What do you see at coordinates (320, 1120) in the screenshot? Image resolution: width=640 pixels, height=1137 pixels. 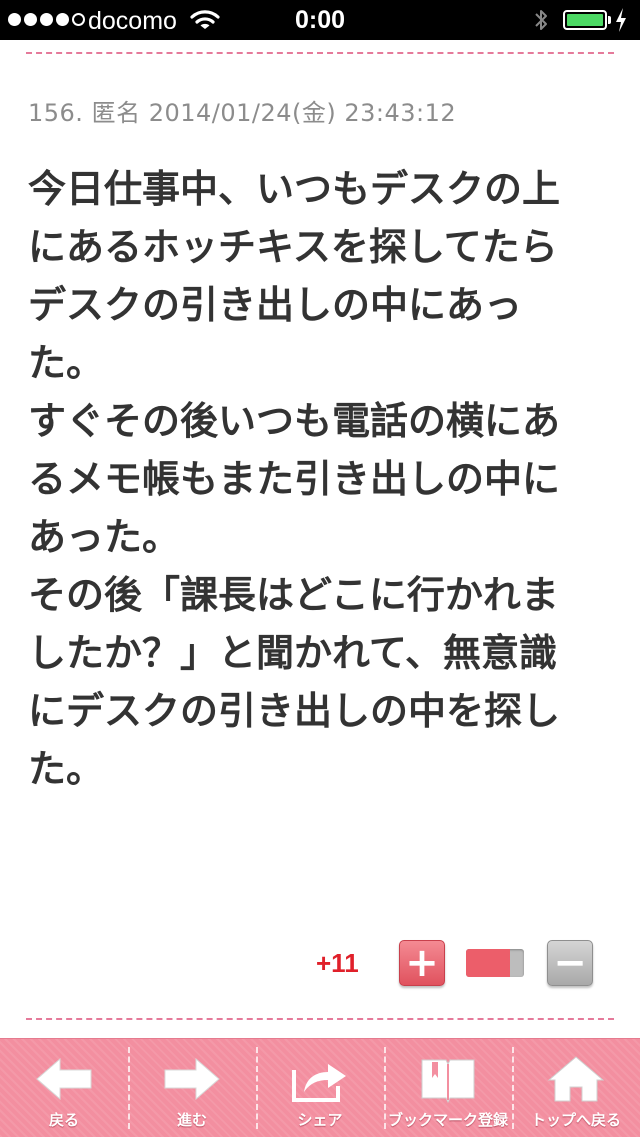 I see `share-label: シェア` at bounding box center [320, 1120].